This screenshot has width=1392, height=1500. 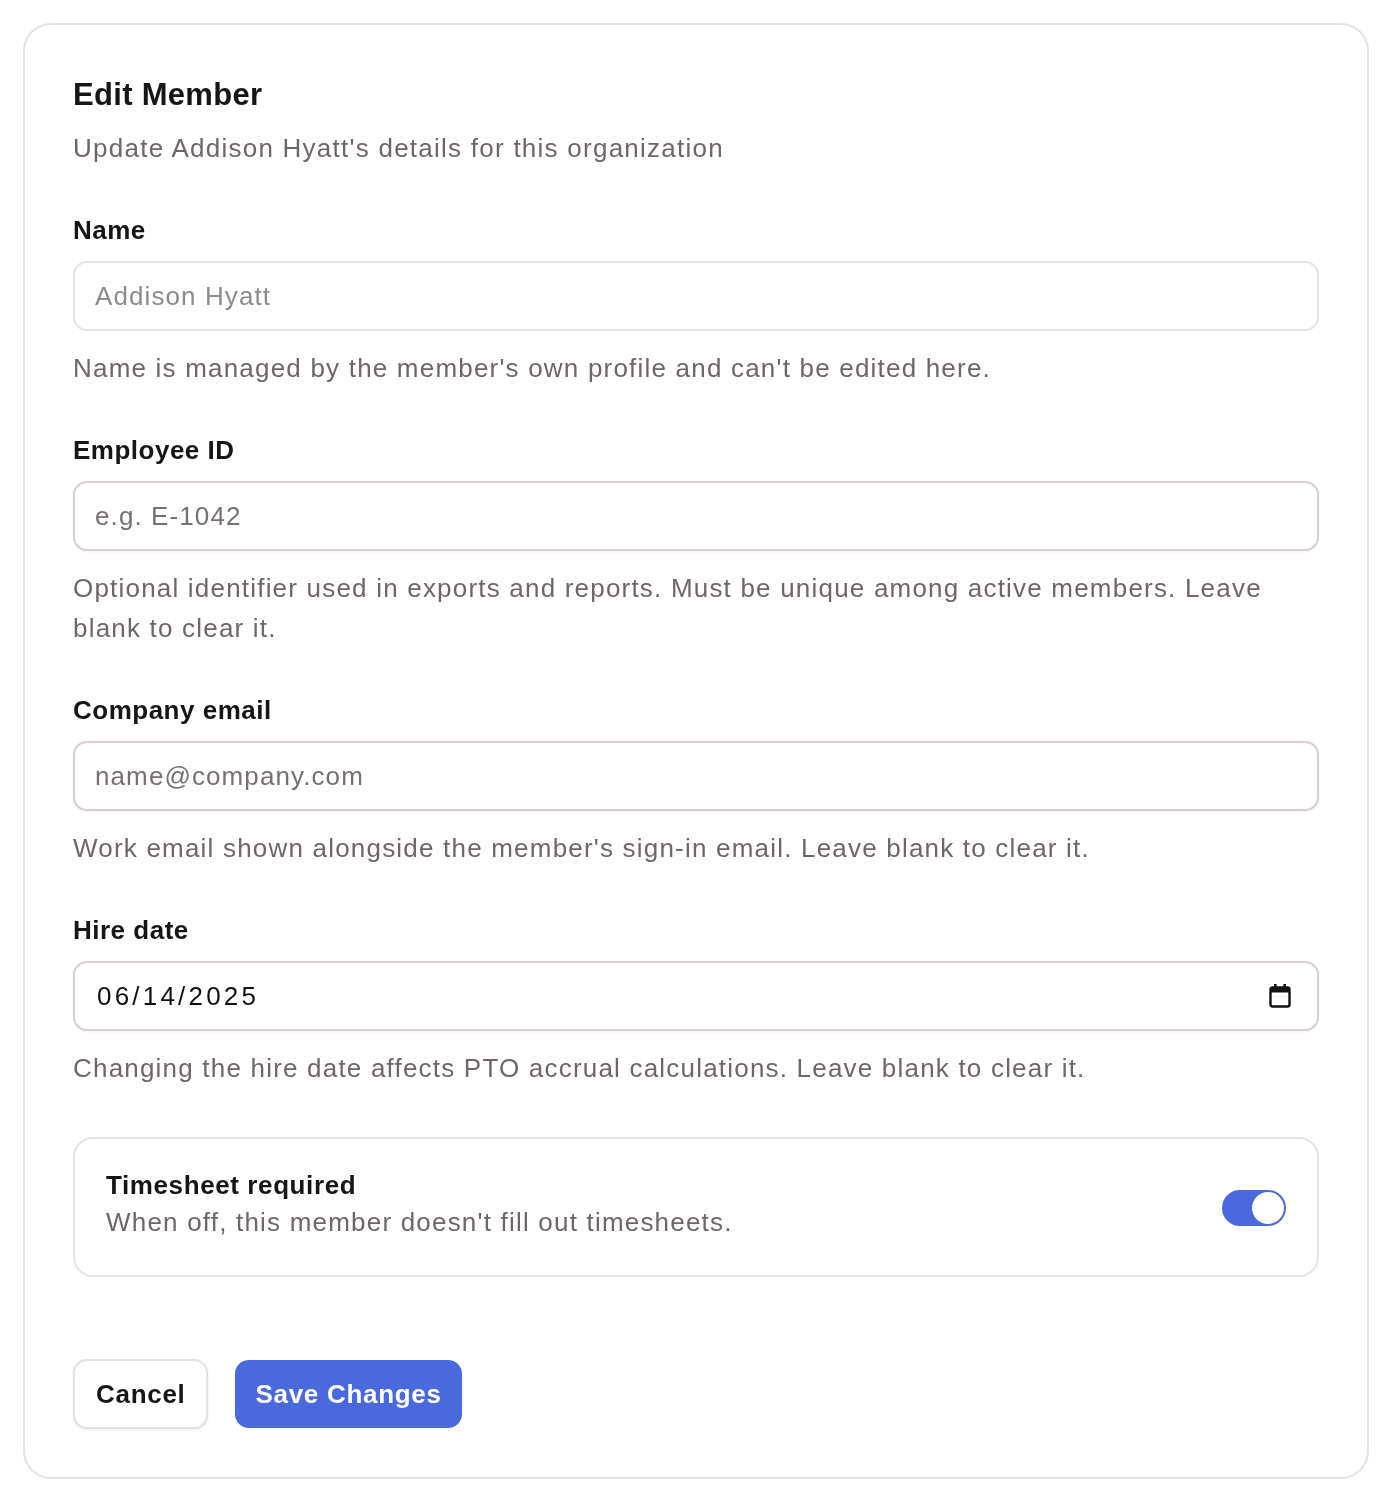 What do you see at coordinates (668, 608) in the screenshot?
I see `helper-text: Optional identifier used in exports and reports. Must be unique among active members. Leave blank to clear it.` at bounding box center [668, 608].